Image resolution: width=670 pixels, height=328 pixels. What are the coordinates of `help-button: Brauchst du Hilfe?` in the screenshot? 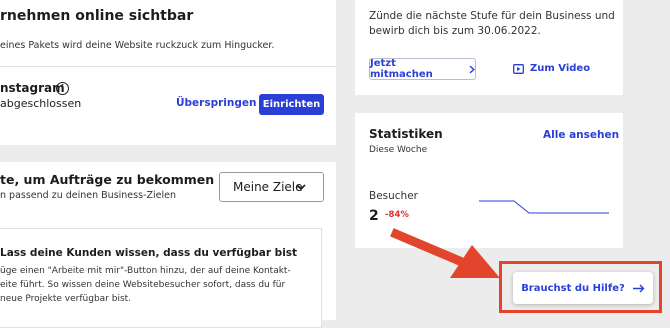 It's located at (583, 288).